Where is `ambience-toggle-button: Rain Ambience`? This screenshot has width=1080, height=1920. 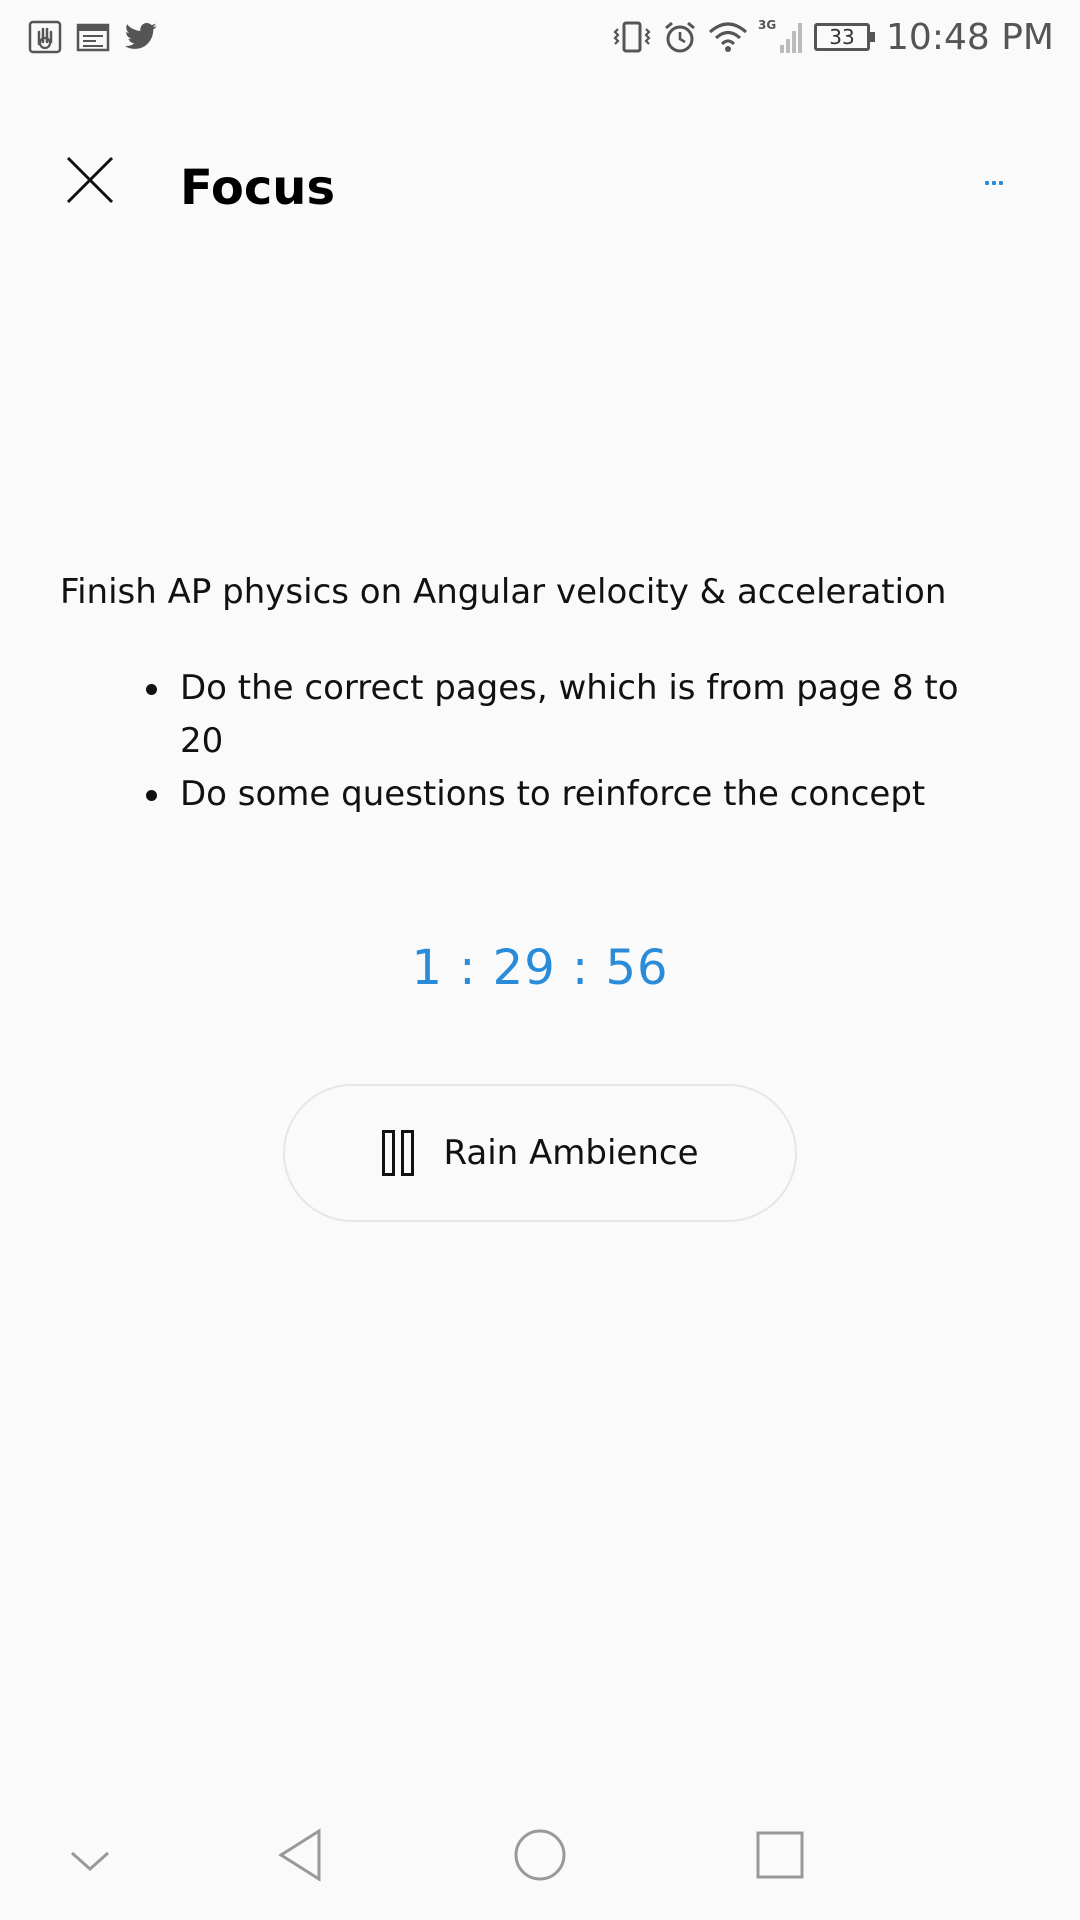
ambience-toggle-button: Rain Ambience is located at coordinates (540, 1153).